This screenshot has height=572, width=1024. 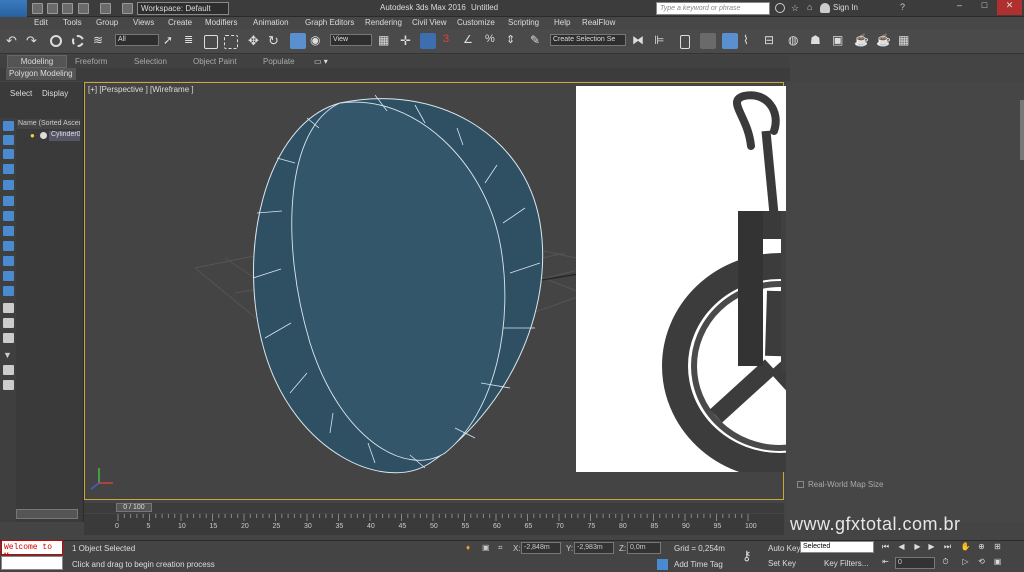 What do you see at coordinates (837, 547) in the screenshot?
I see `key-mode-dropdown: Selected` at bounding box center [837, 547].